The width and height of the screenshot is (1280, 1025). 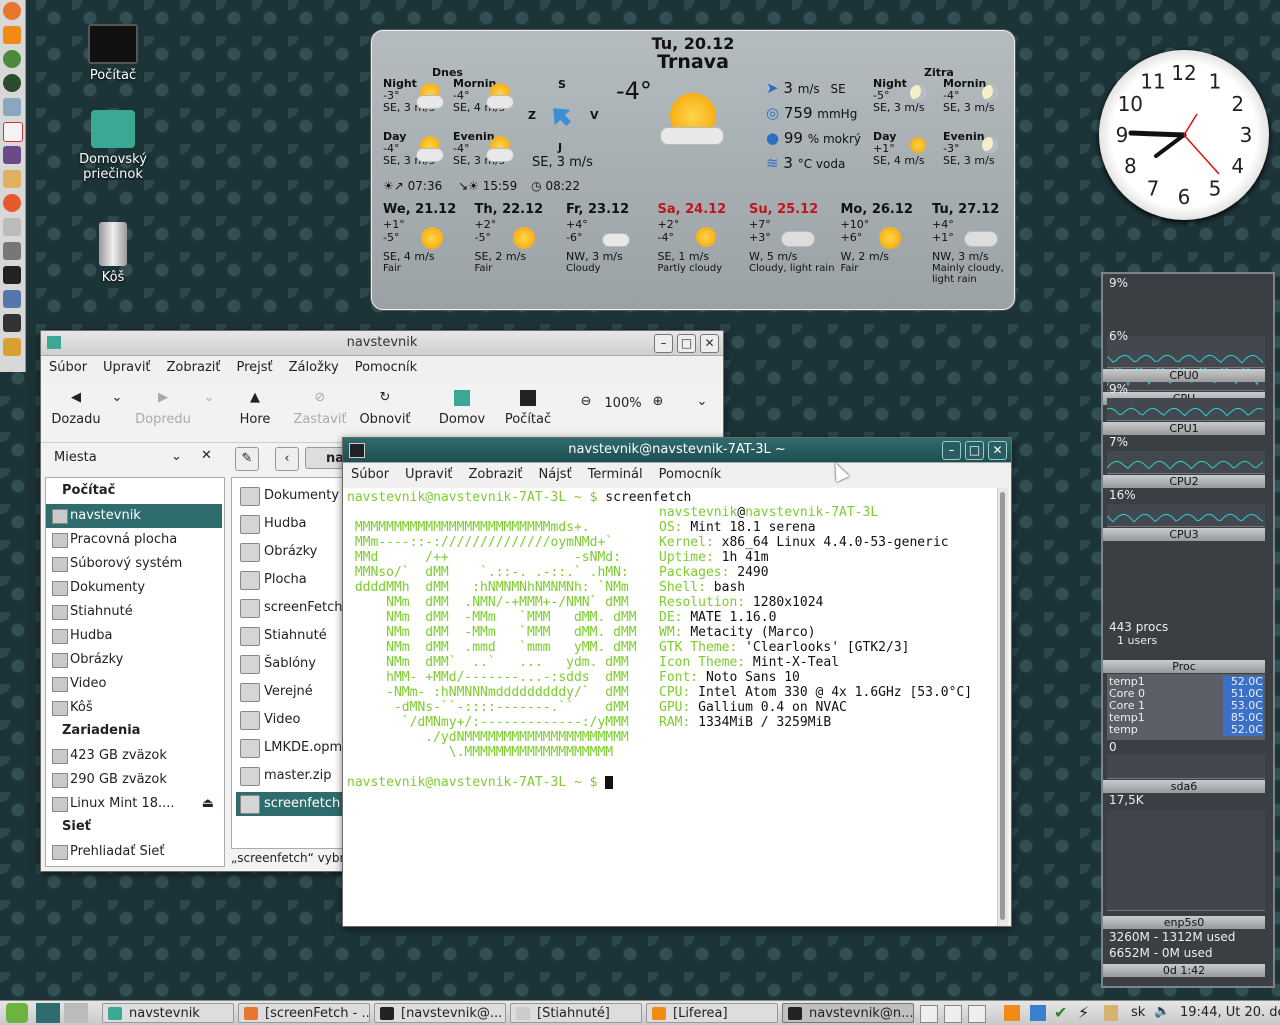 I want to click on file-item: Šablóny, so click(x=290, y=664).